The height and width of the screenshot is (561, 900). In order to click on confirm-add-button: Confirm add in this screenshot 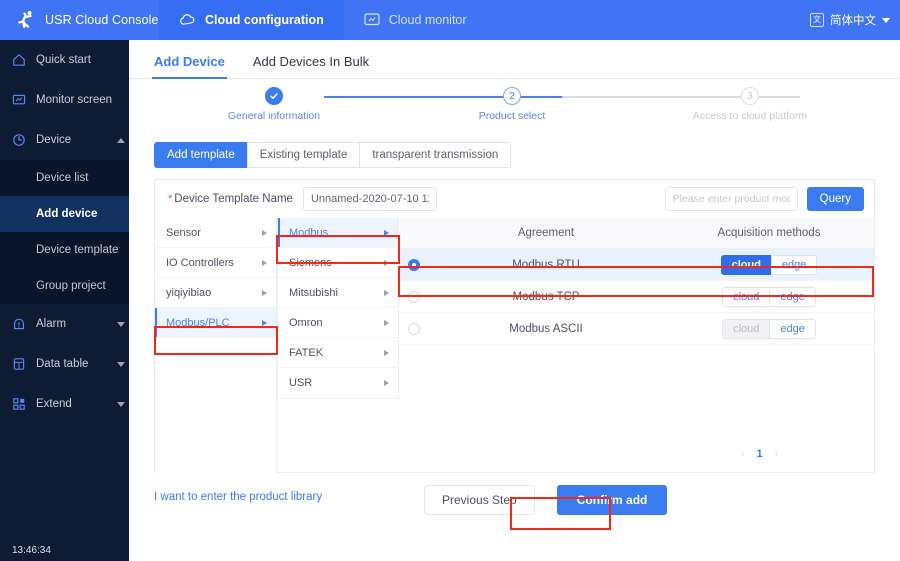, I will do `click(612, 500)`.